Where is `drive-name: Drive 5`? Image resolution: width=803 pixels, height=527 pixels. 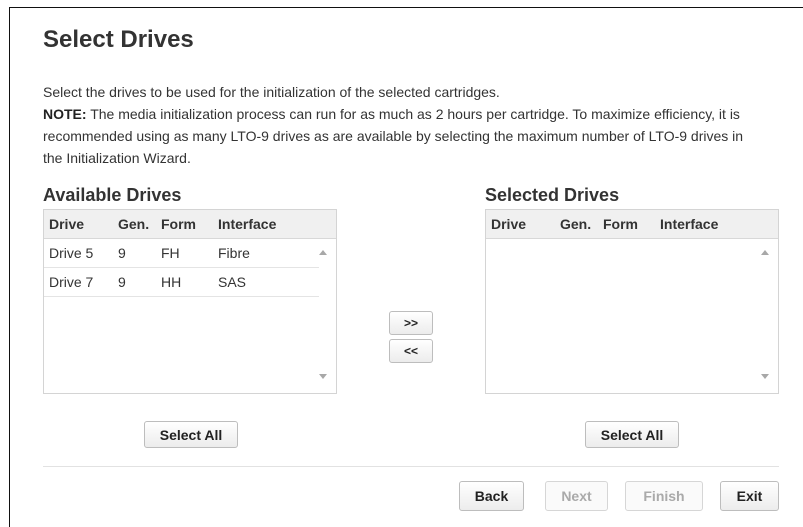 drive-name: Drive 5 is located at coordinates (71, 253).